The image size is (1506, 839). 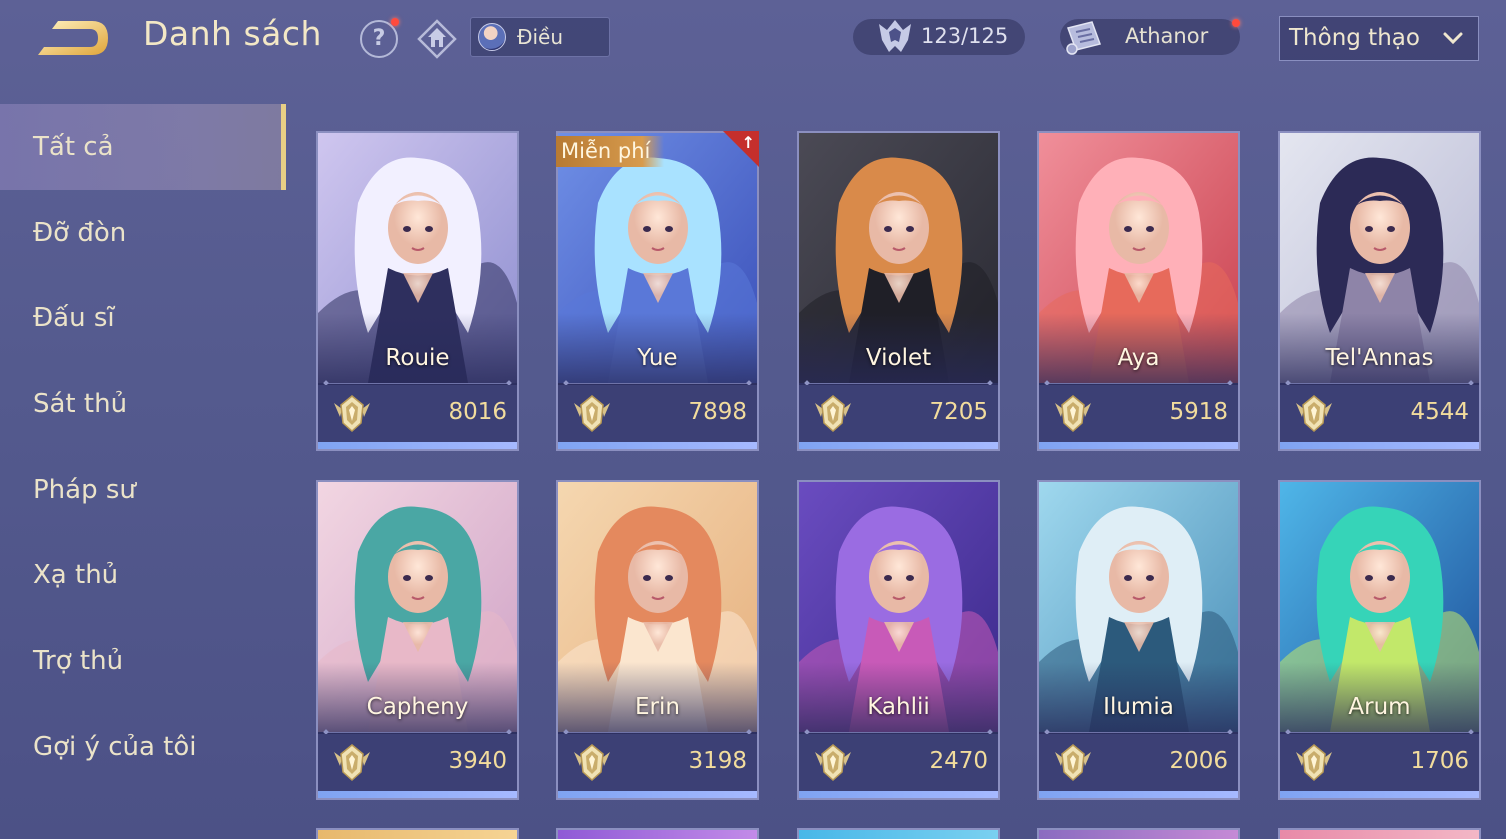 I want to click on sidebar-item-label: Sát thủ, so click(x=80, y=403).